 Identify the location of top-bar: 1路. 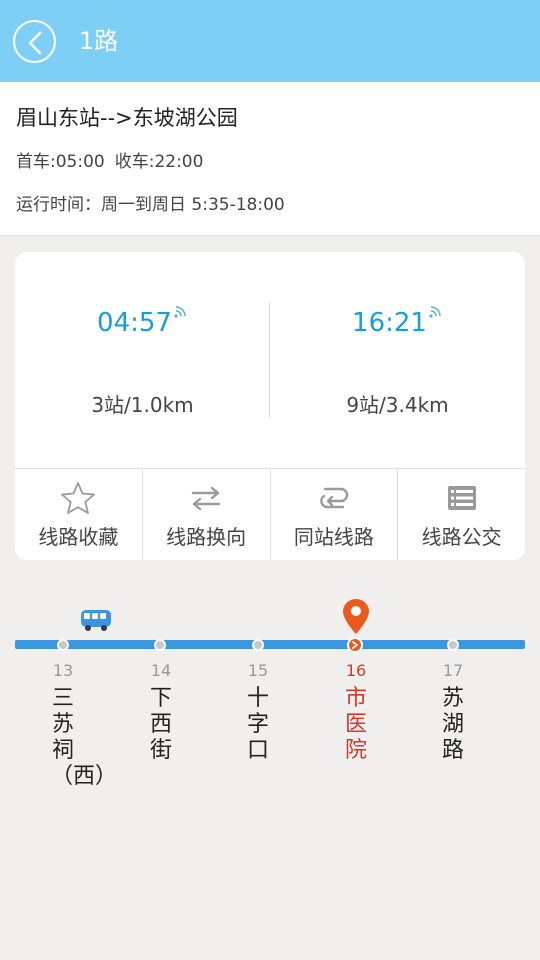
(270, 41).